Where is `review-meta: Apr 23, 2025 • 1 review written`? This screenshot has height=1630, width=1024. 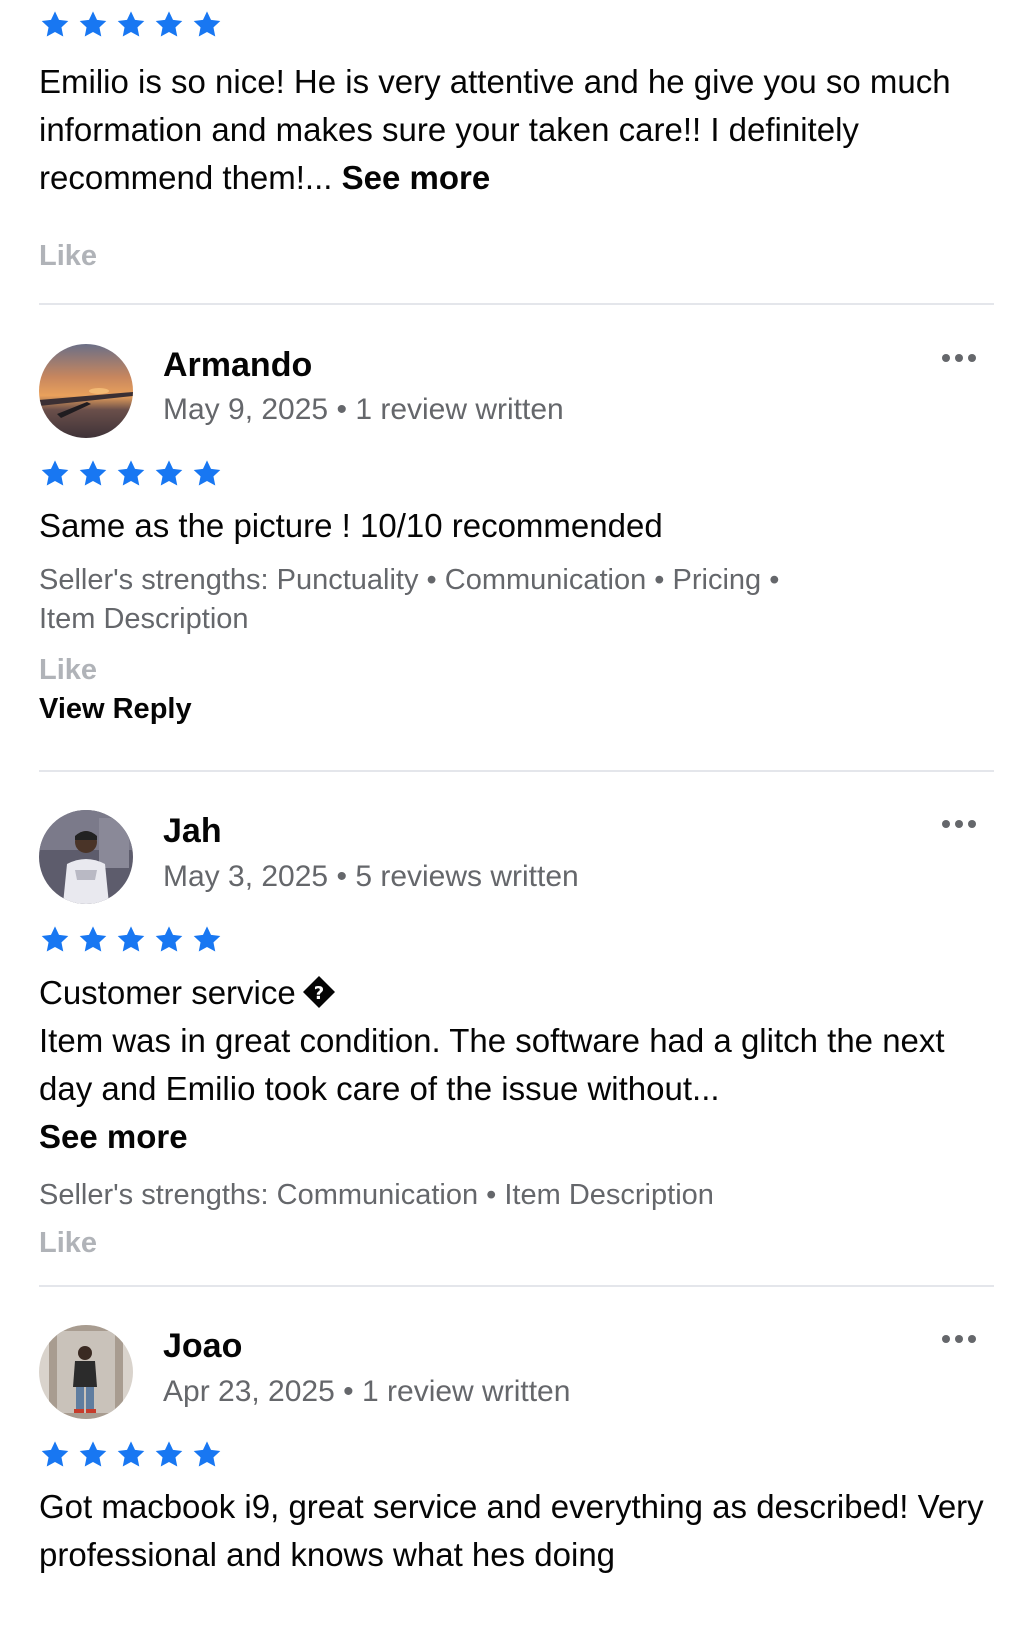
review-meta: Apr 23, 2025 • 1 review written is located at coordinates (366, 1392).